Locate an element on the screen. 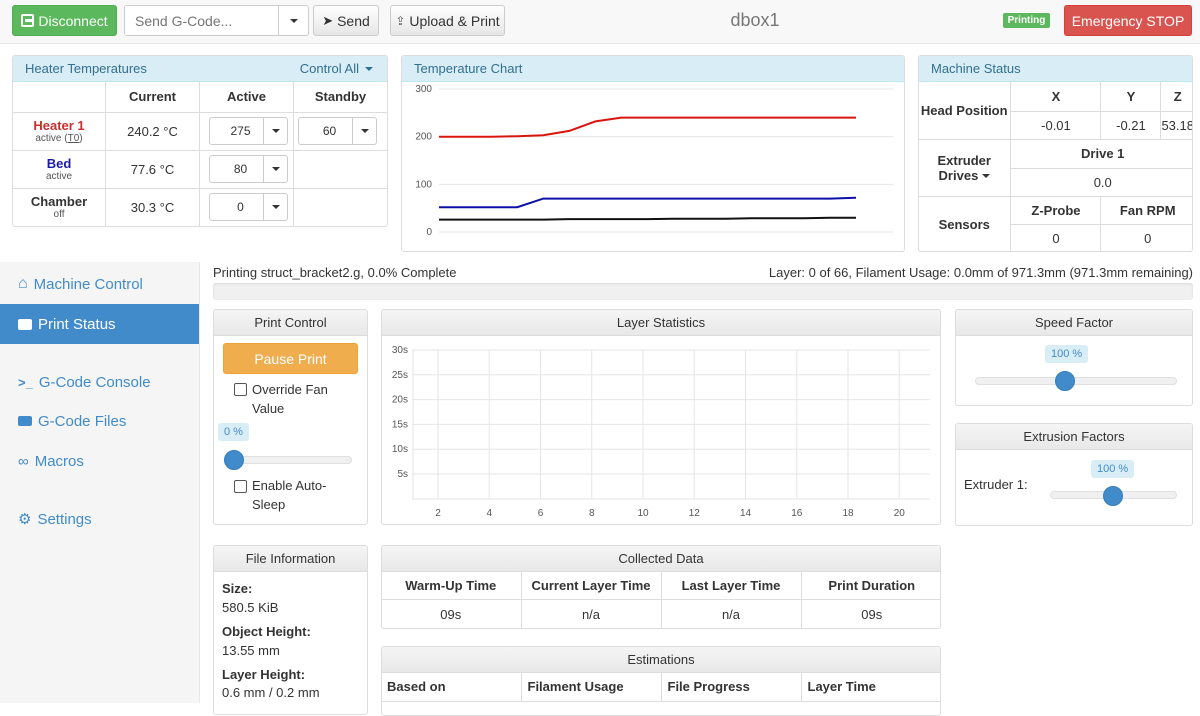 This screenshot has width=1200, height=716. fan-slider-track is located at coordinates (290, 460).